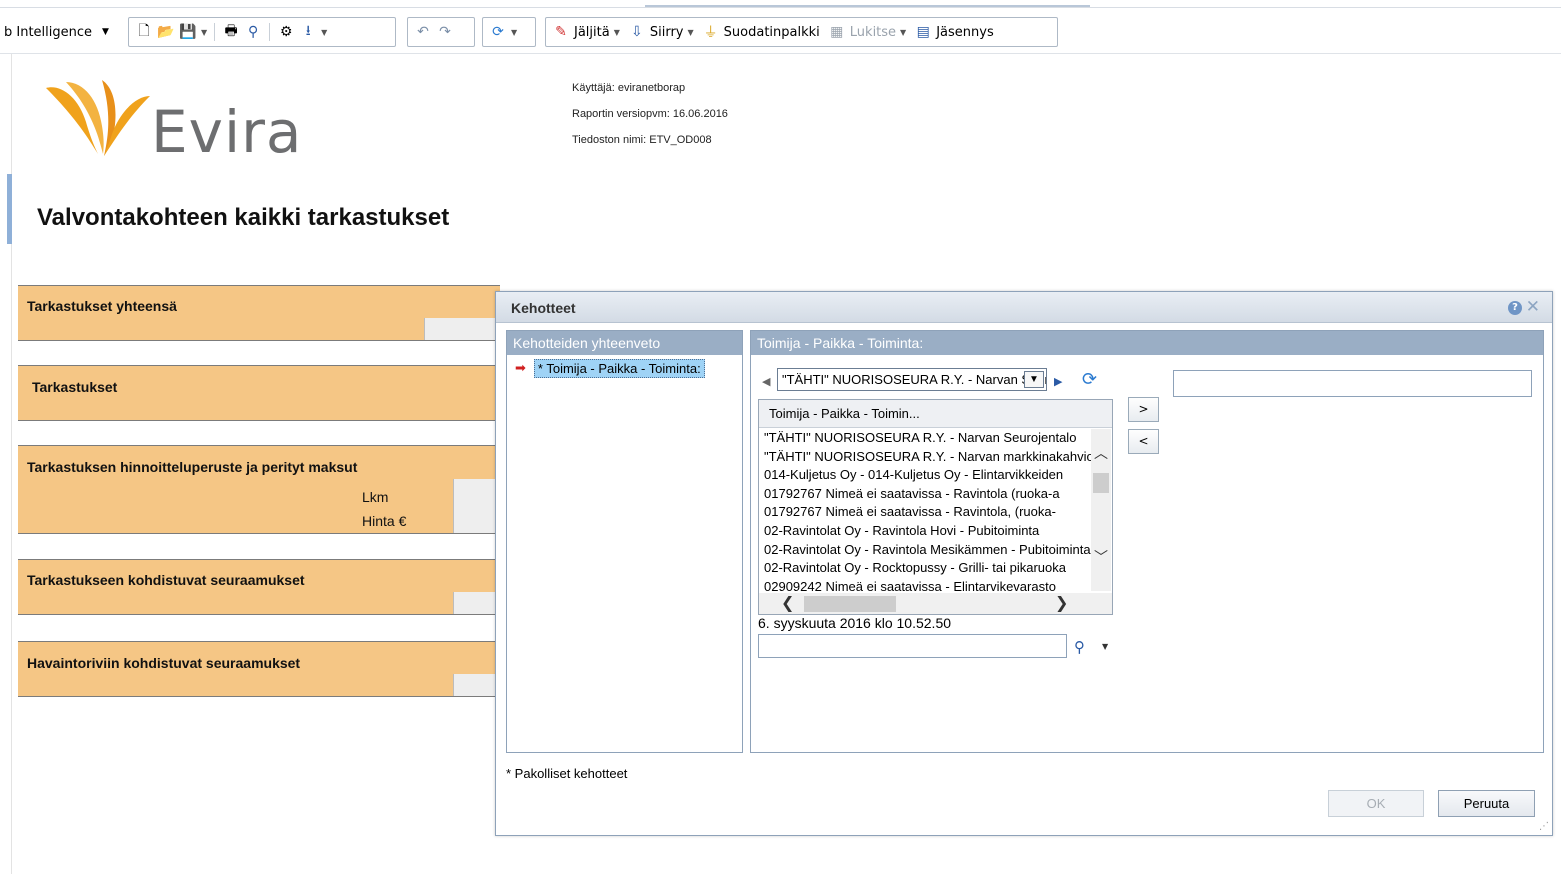 This screenshot has height=874, width=1561. What do you see at coordinates (56, 32) in the screenshot?
I see `app-menu: b Intelligence ▼` at bounding box center [56, 32].